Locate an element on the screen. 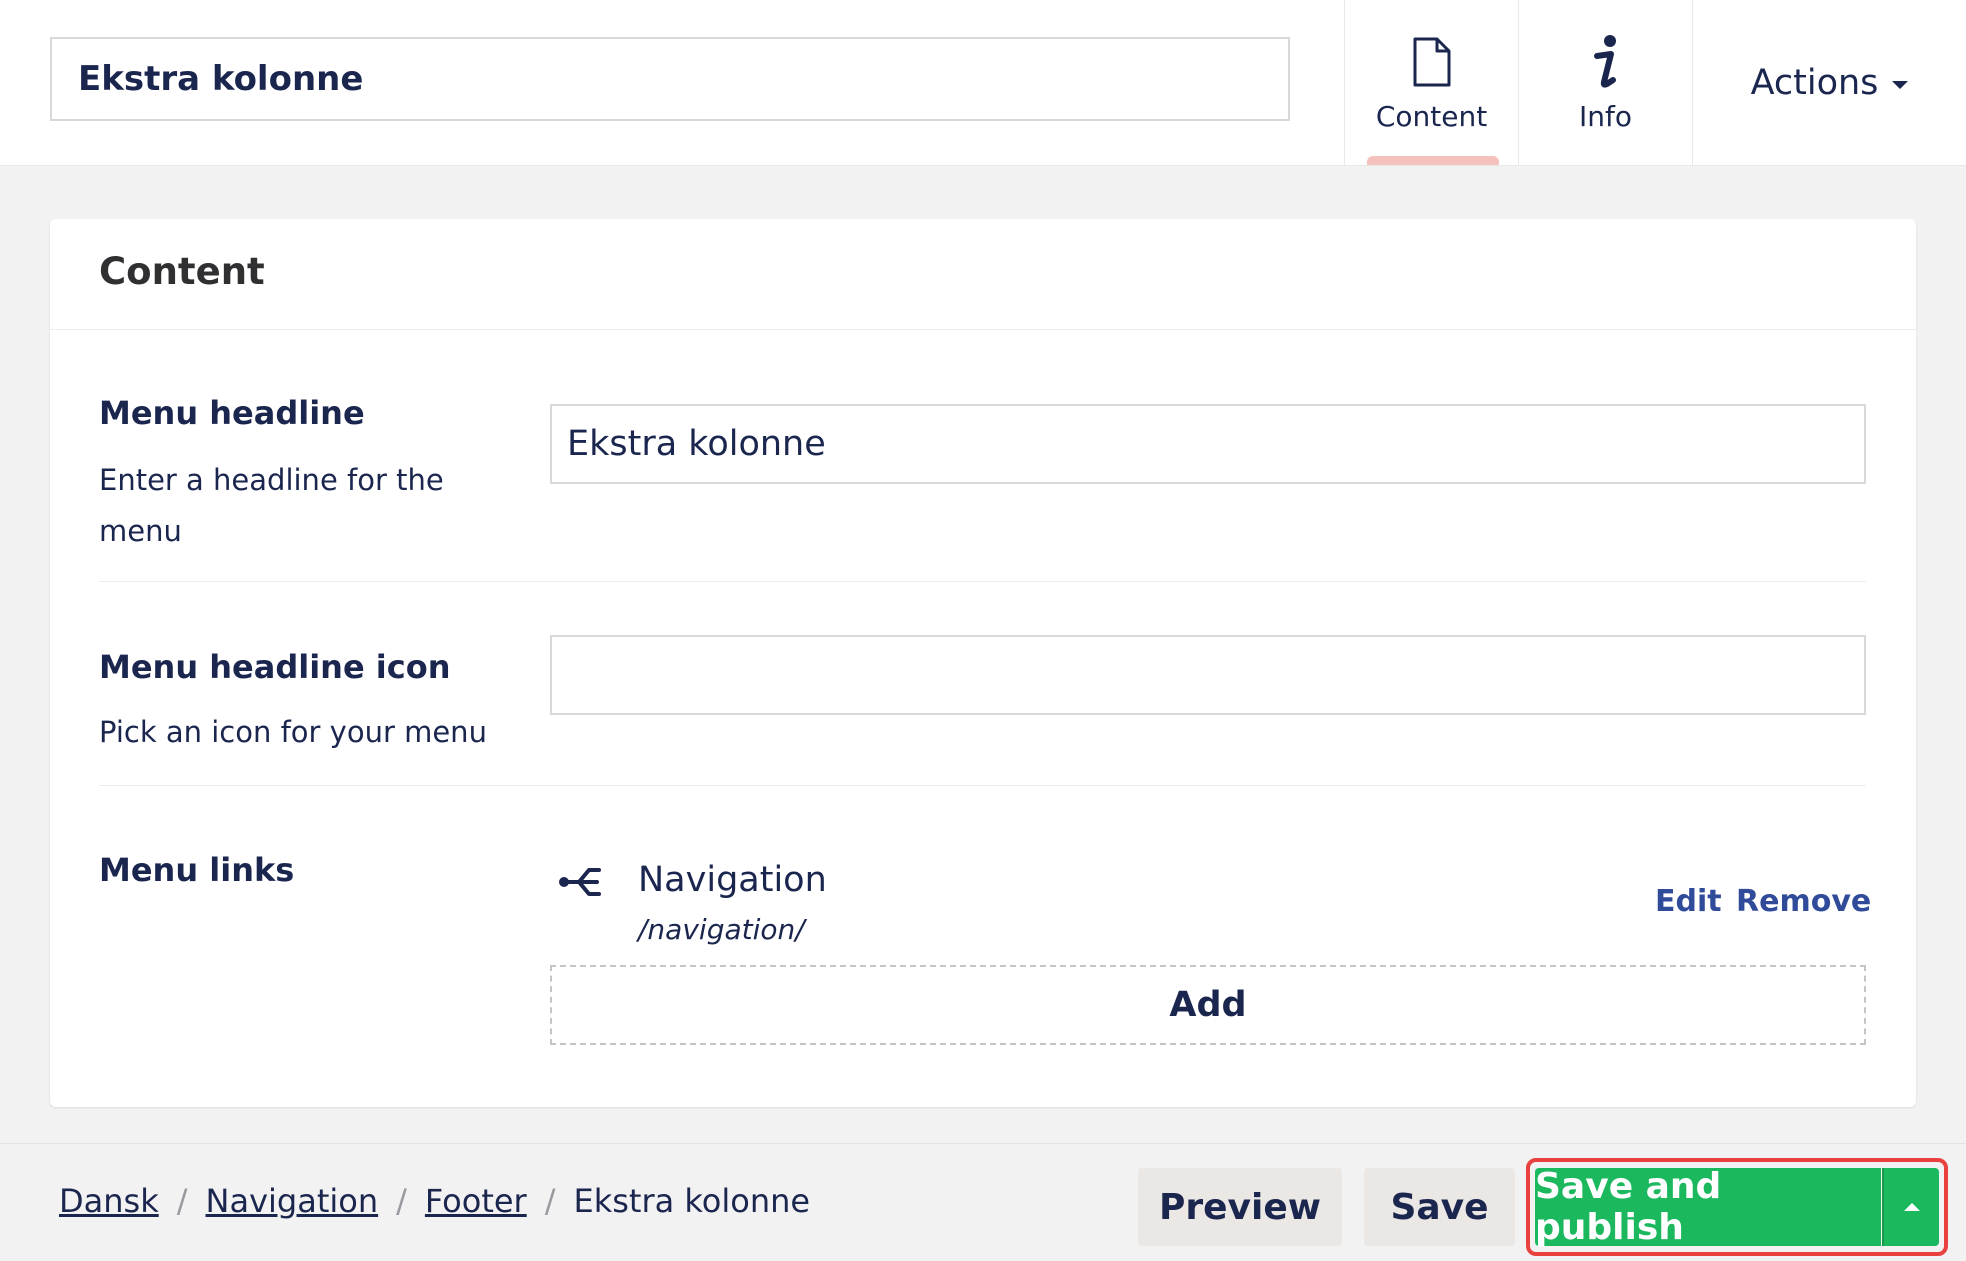 This screenshot has width=1966, height=1261. breadcrumb-item-dansk: Dansk is located at coordinates (109, 1201).